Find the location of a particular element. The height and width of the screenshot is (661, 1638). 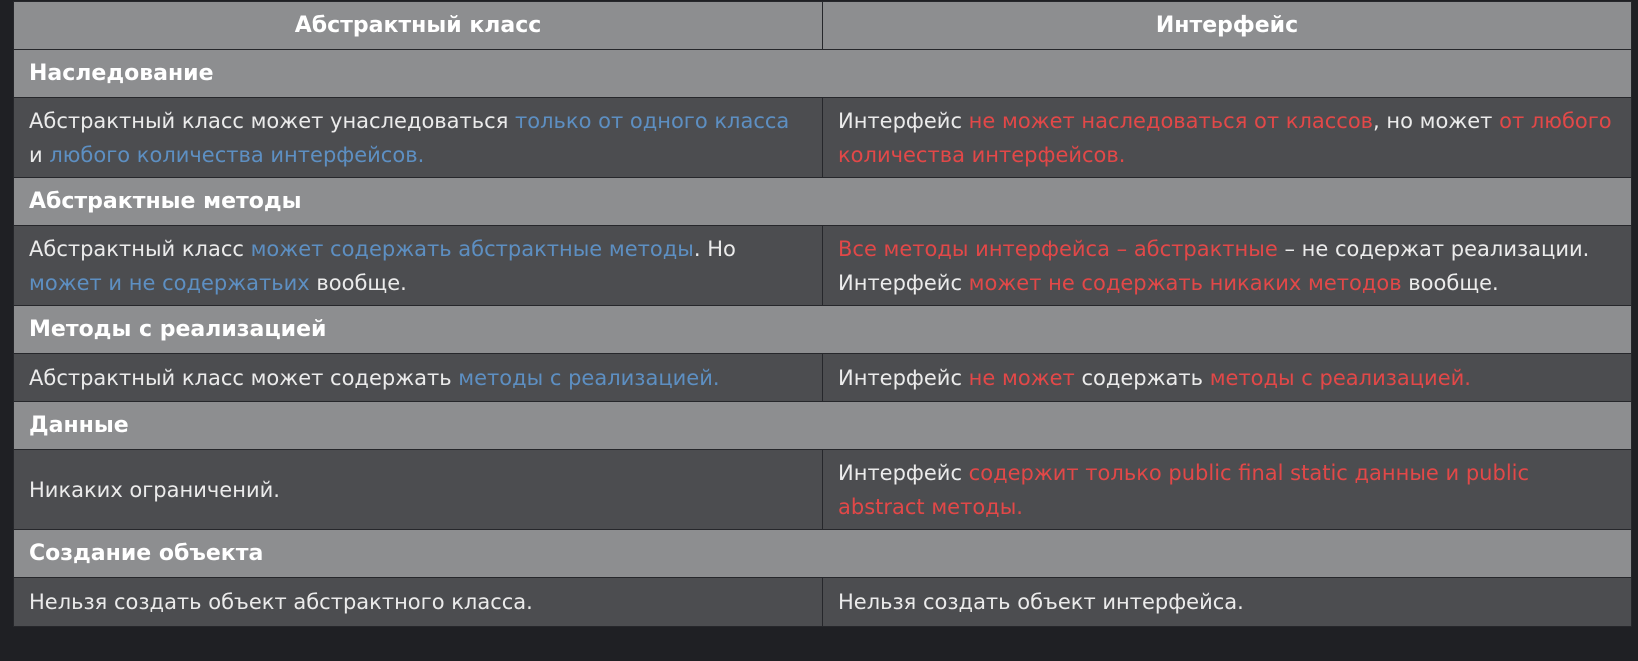

cell-text: и is located at coordinates (39, 154).